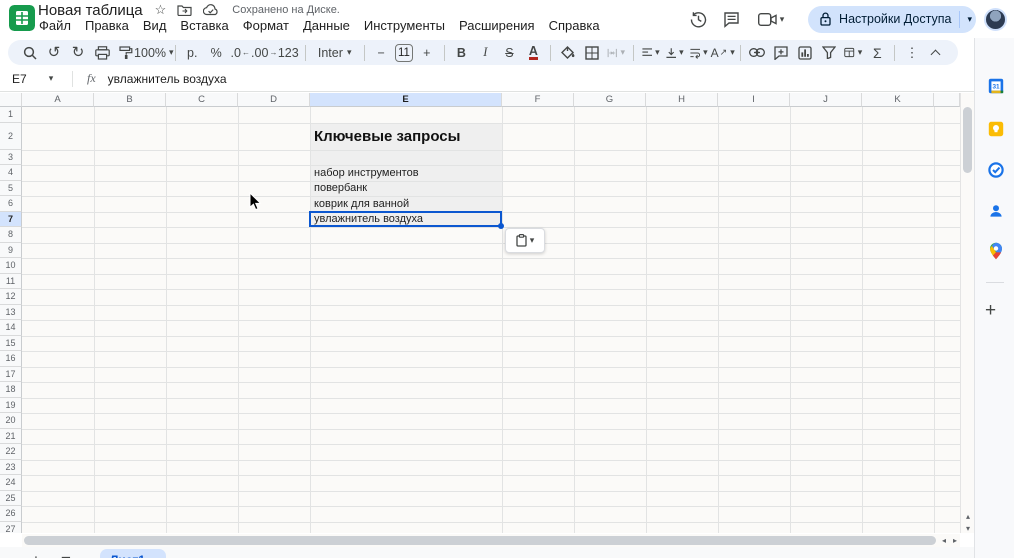  I want to click on all-sheets-button: ≡, so click(66, 553).